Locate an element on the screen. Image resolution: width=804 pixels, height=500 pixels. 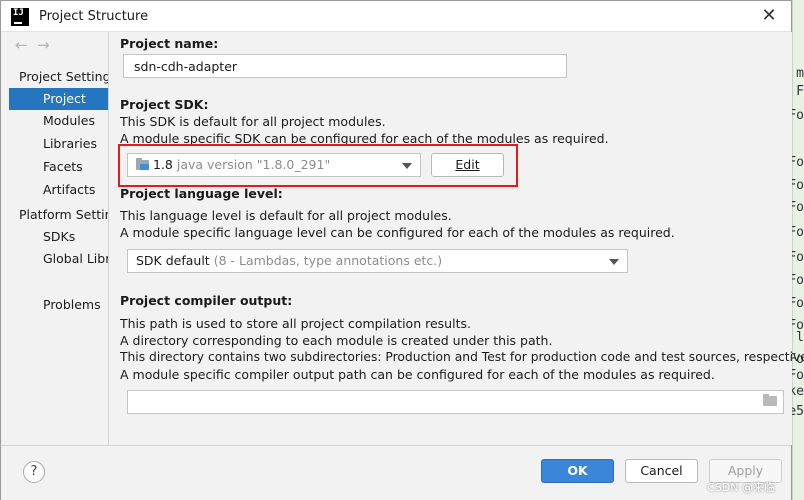
help-button: ? is located at coordinates (34, 472).